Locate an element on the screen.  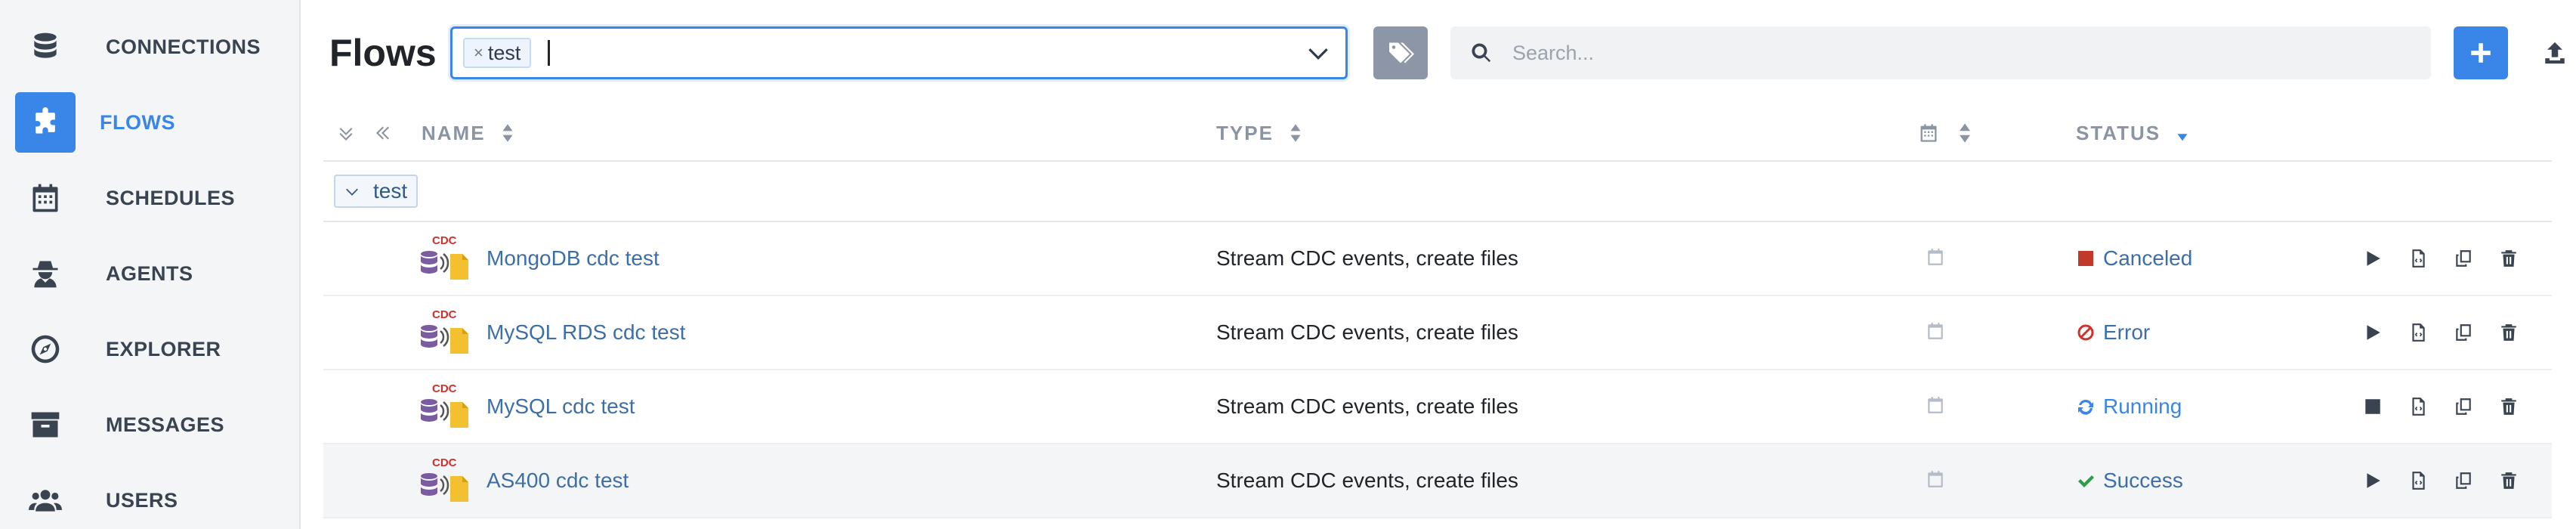
sort-icon is located at coordinates (1964, 133).